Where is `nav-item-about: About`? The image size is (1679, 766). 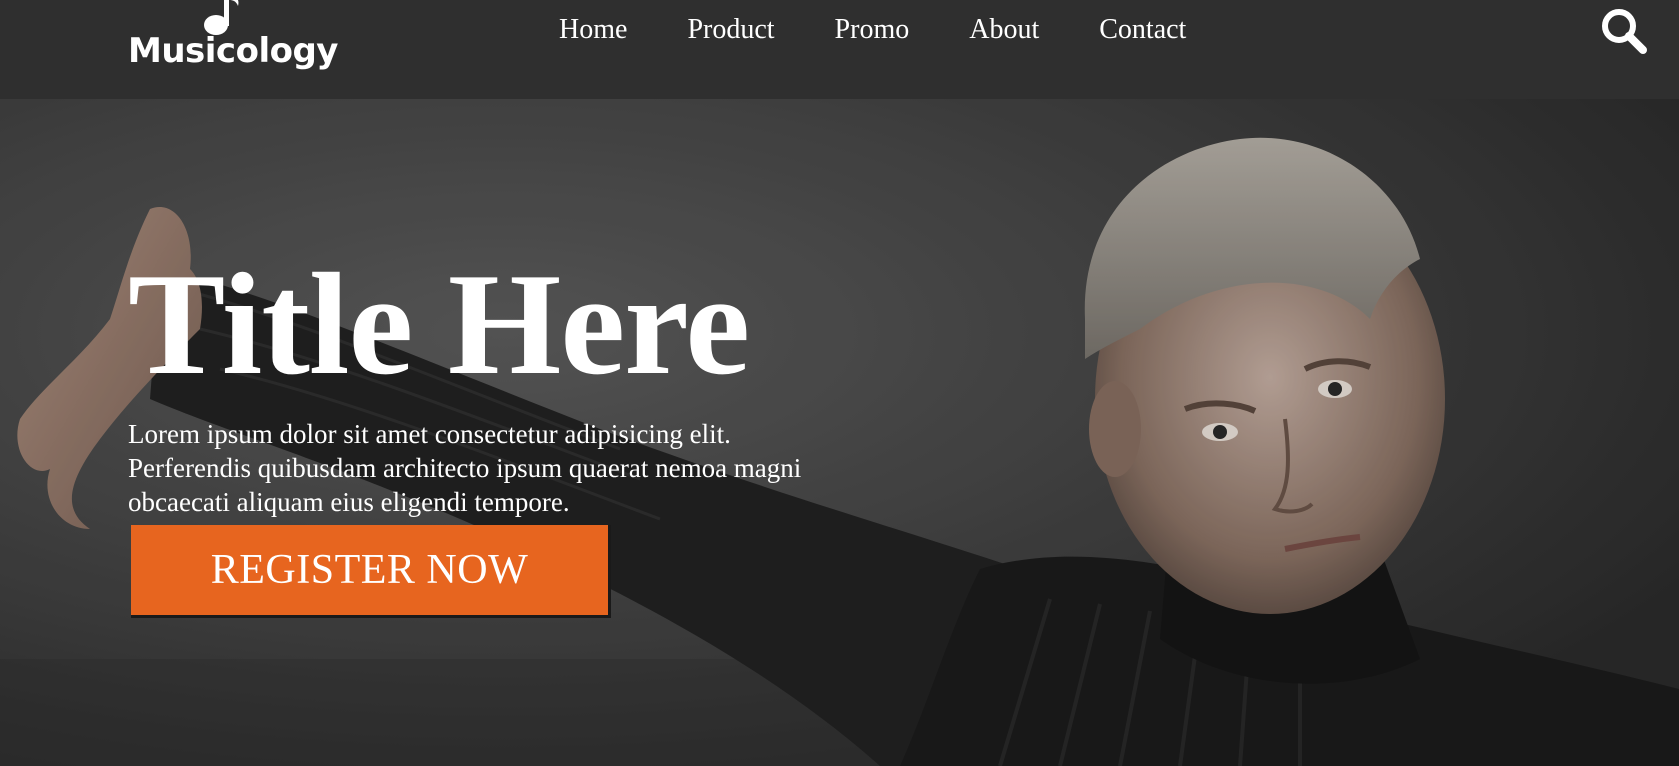
nav-item-about: About is located at coordinates (1004, 30).